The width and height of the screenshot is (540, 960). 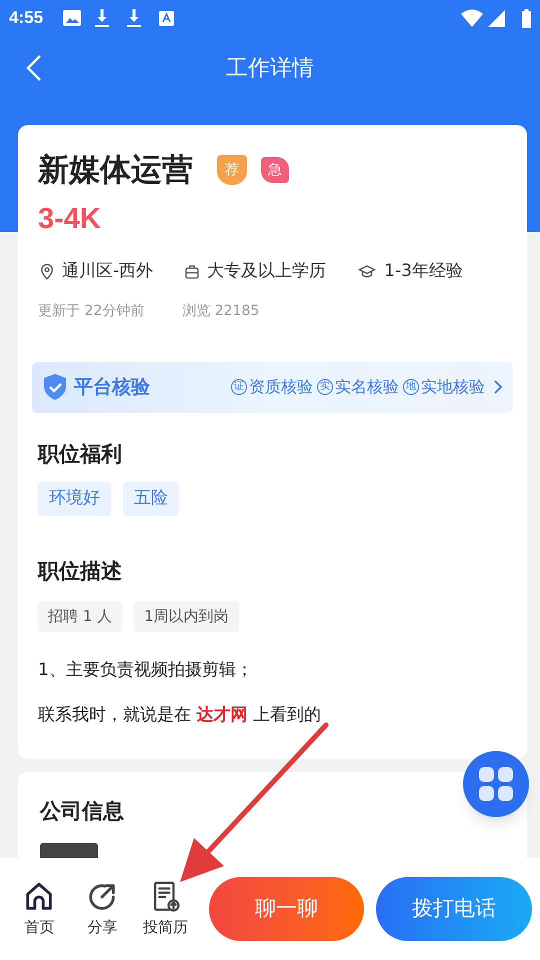 What do you see at coordinates (55, 387) in the screenshot?
I see `shield-check-icon` at bounding box center [55, 387].